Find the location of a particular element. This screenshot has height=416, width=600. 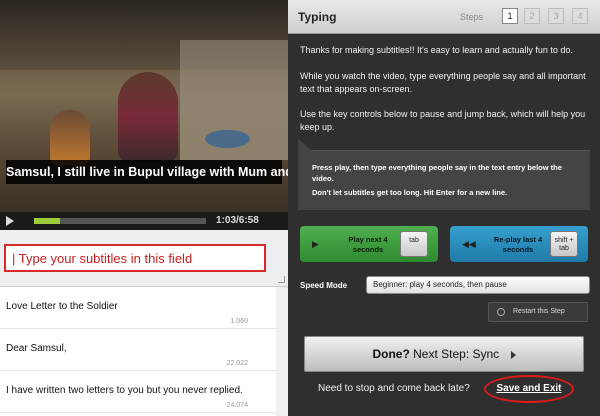

chevron-right-icon is located at coordinates (513, 354).